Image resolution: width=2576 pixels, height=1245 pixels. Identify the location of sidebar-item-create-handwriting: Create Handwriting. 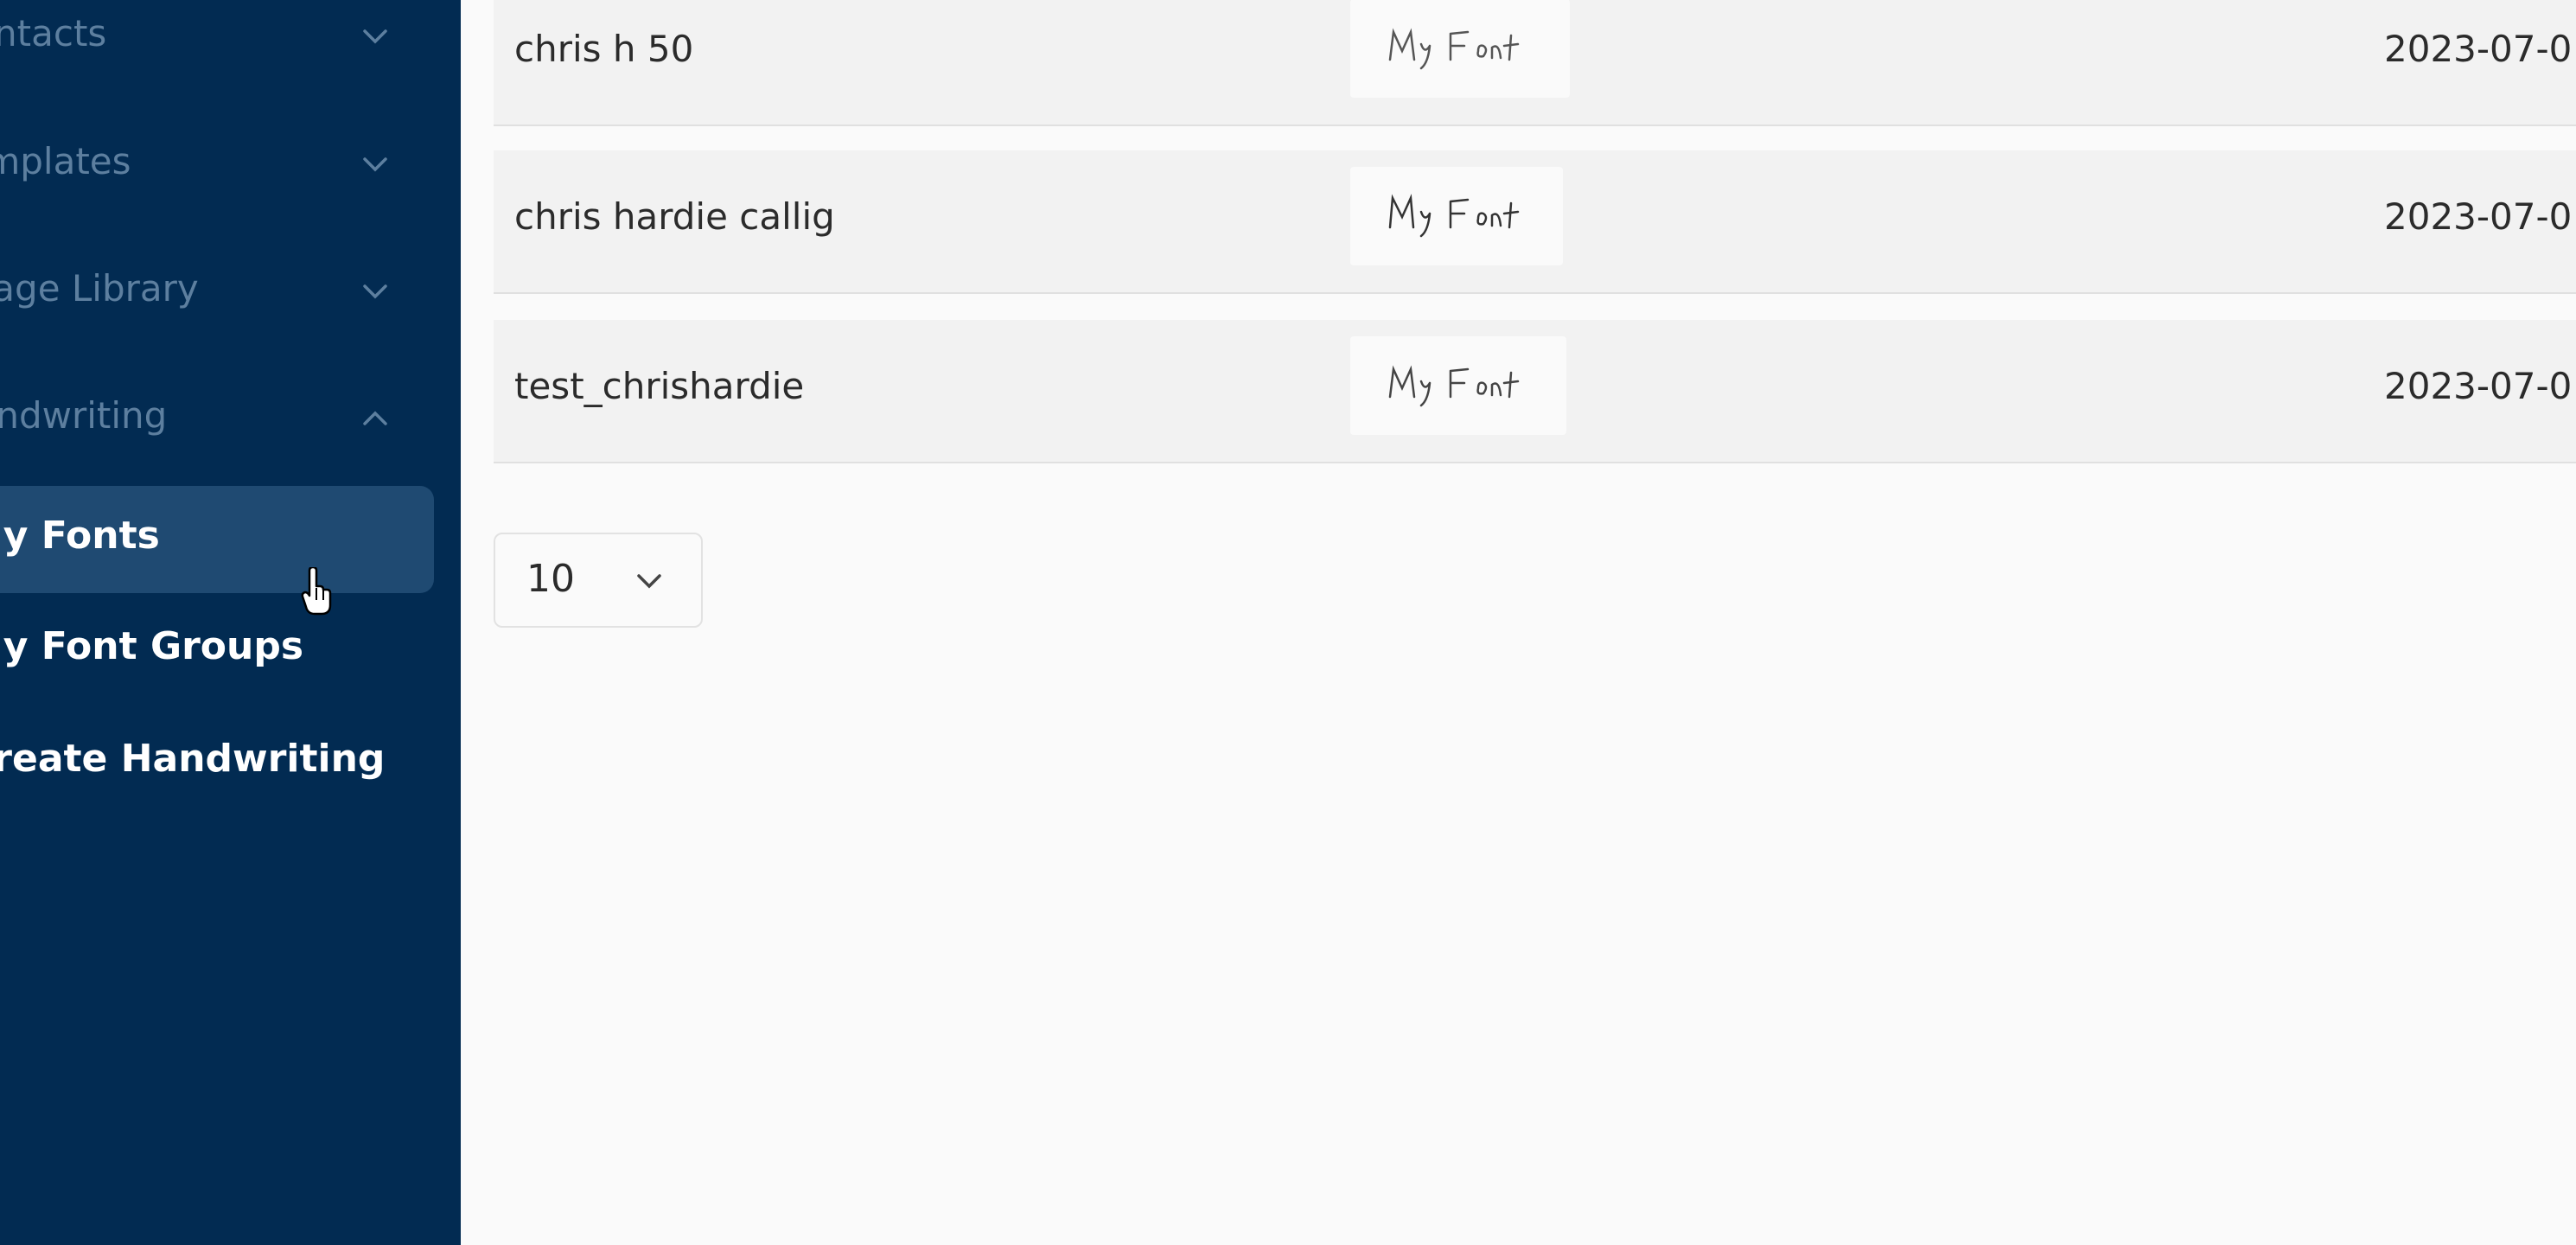
(230, 762).